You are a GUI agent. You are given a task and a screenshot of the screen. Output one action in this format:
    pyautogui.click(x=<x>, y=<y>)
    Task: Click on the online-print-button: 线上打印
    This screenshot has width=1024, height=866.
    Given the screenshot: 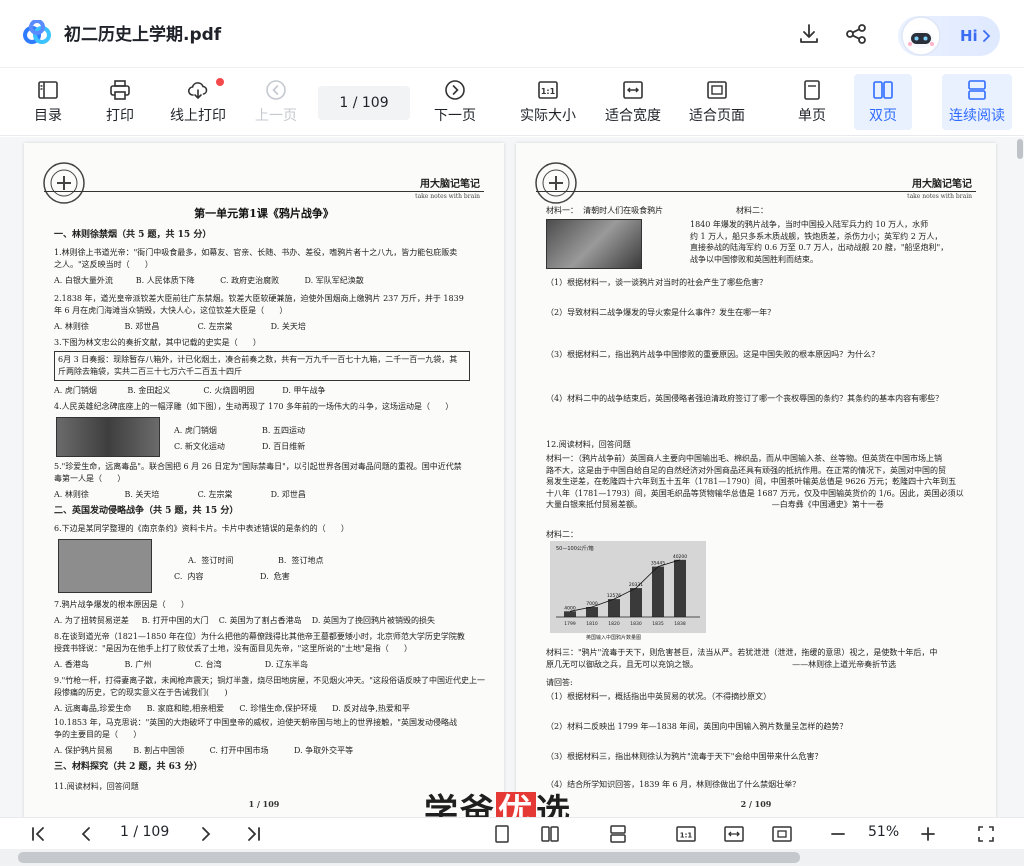 What is the action you would take?
    pyautogui.click(x=198, y=102)
    